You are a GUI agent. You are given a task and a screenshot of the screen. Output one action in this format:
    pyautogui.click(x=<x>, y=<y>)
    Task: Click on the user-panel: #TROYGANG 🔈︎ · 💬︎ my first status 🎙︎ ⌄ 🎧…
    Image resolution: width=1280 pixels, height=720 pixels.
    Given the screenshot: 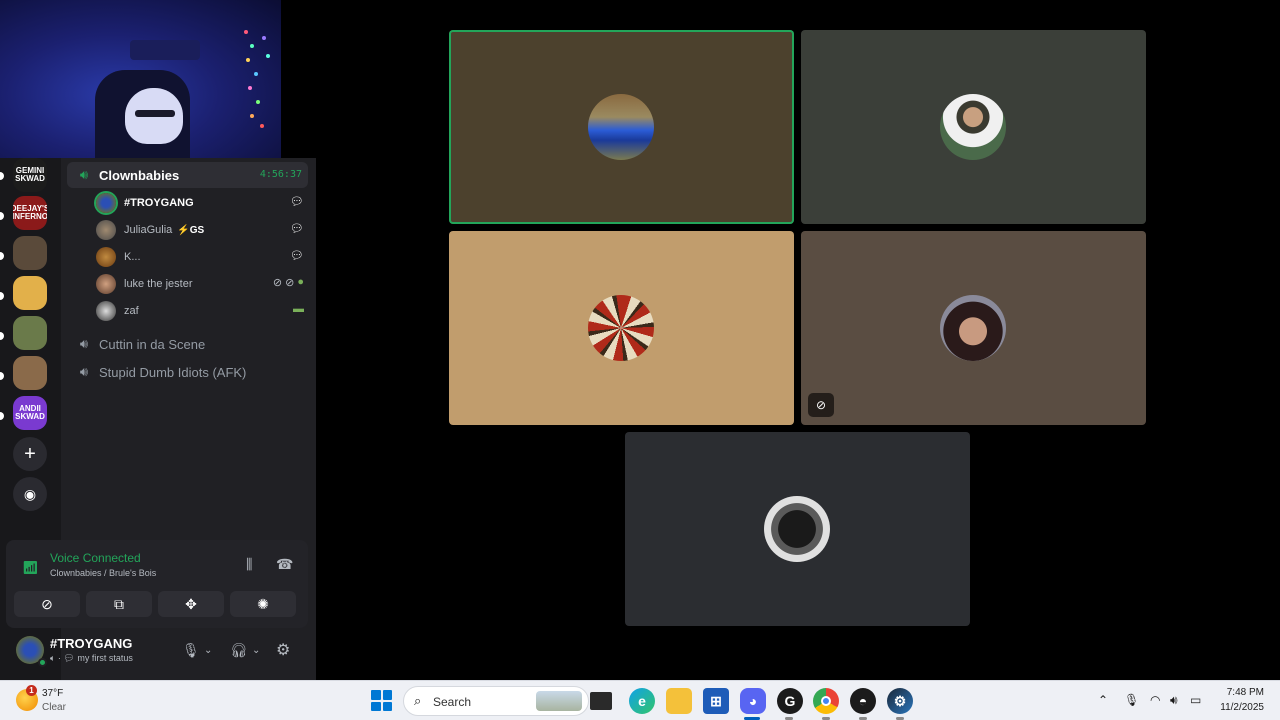 What is the action you would take?
    pyautogui.click(x=157, y=654)
    